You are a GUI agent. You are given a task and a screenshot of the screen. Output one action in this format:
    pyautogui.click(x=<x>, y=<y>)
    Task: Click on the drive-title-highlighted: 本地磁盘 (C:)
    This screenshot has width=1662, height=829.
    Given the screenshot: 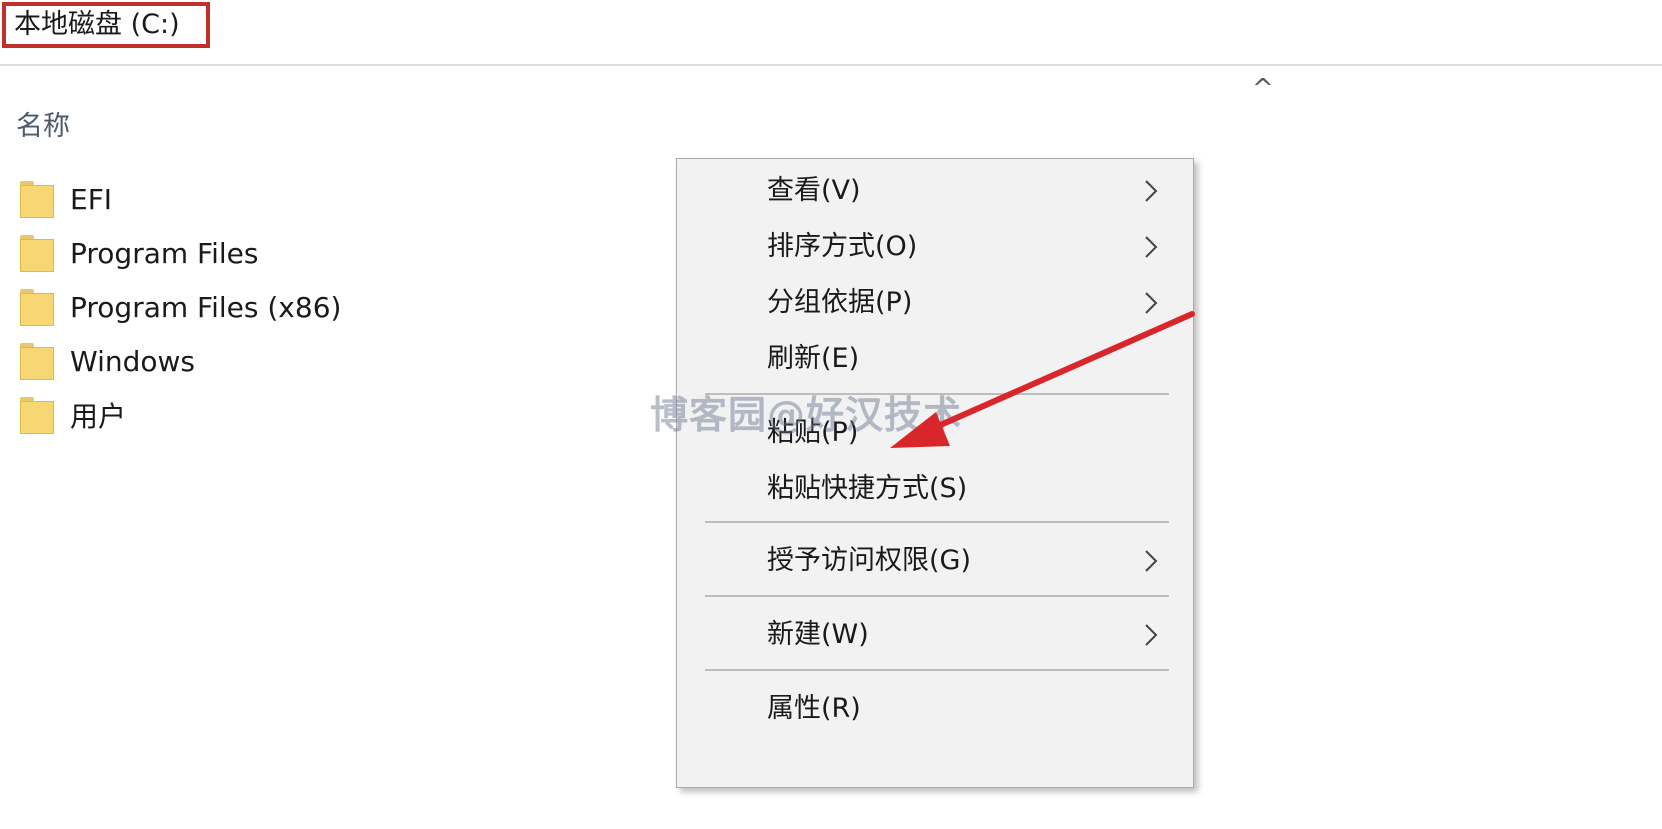 What is the action you would take?
    pyautogui.click(x=106, y=25)
    